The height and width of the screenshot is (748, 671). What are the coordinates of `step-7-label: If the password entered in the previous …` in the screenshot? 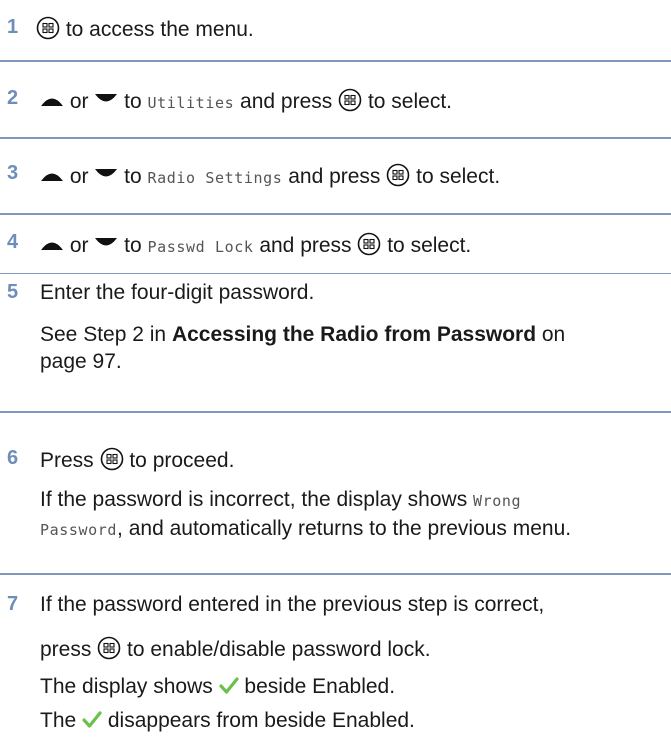 It's located at (292, 604).